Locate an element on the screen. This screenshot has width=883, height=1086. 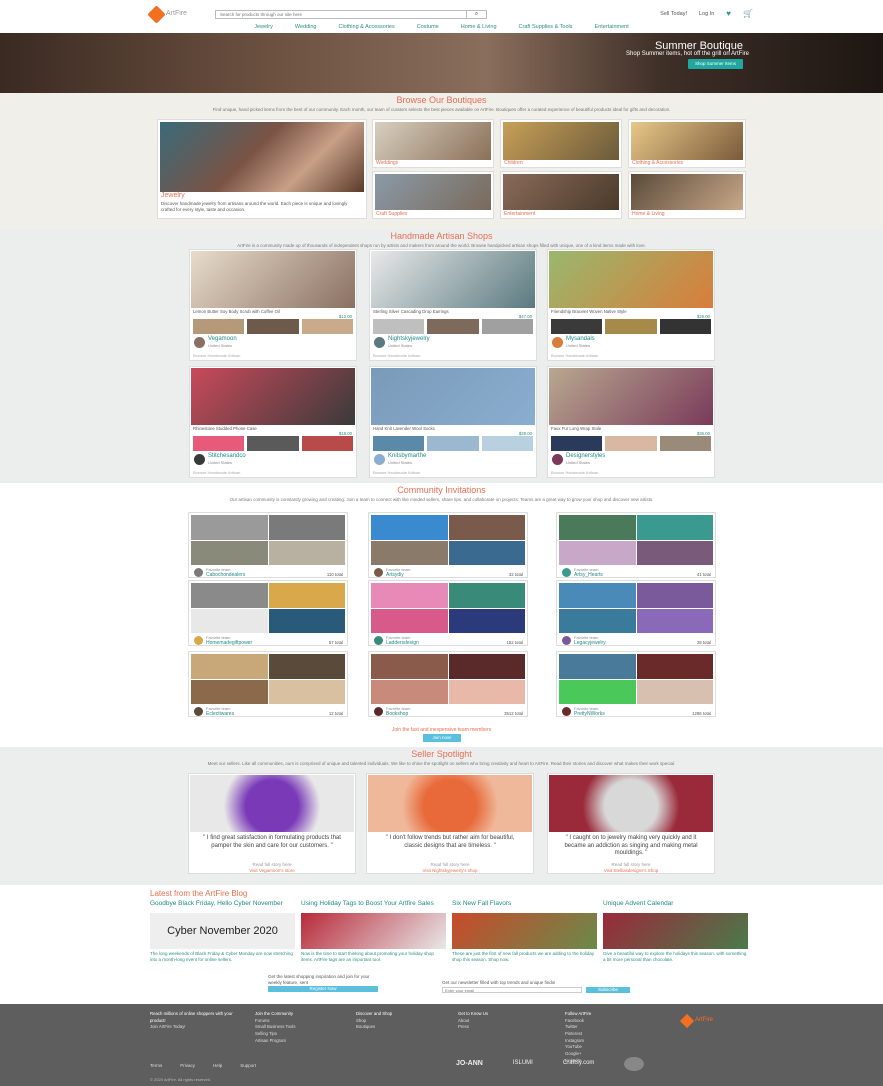
visit-shop-link: Visit Nightskyjewelry's shop is located at coordinates (450, 871).